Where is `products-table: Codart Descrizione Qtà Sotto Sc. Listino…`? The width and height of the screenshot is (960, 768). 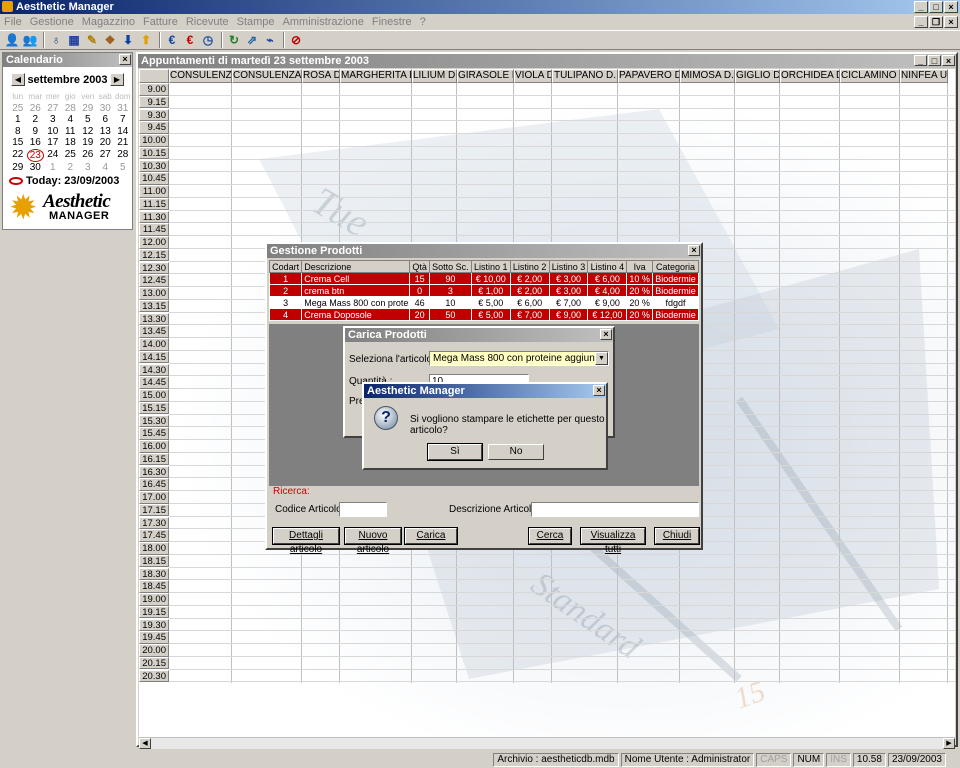 products-table: Codart Descrizione Qtà Sotto Sc. Listino… is located at coordinates (483, 290).